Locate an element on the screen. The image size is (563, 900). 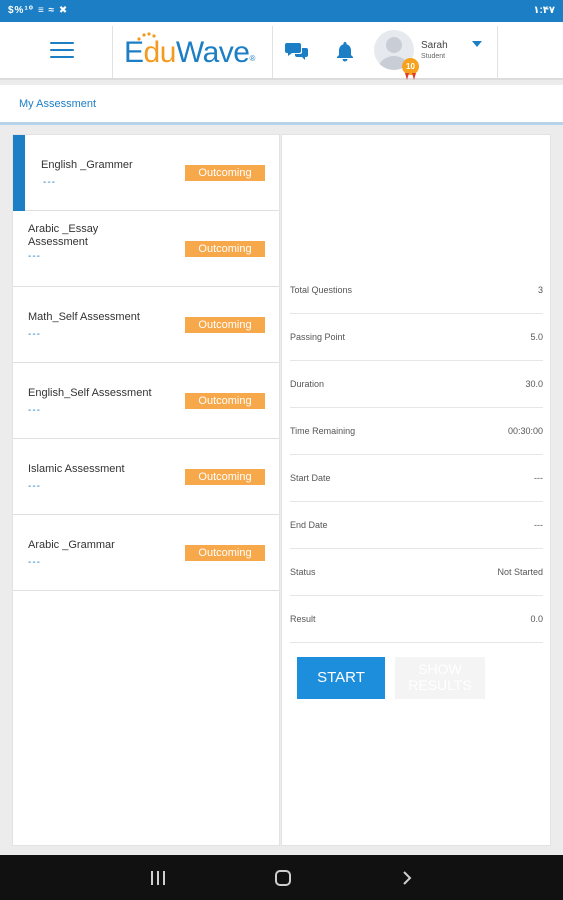
detail-label: Passing Point is located at coordinates (318, 337).